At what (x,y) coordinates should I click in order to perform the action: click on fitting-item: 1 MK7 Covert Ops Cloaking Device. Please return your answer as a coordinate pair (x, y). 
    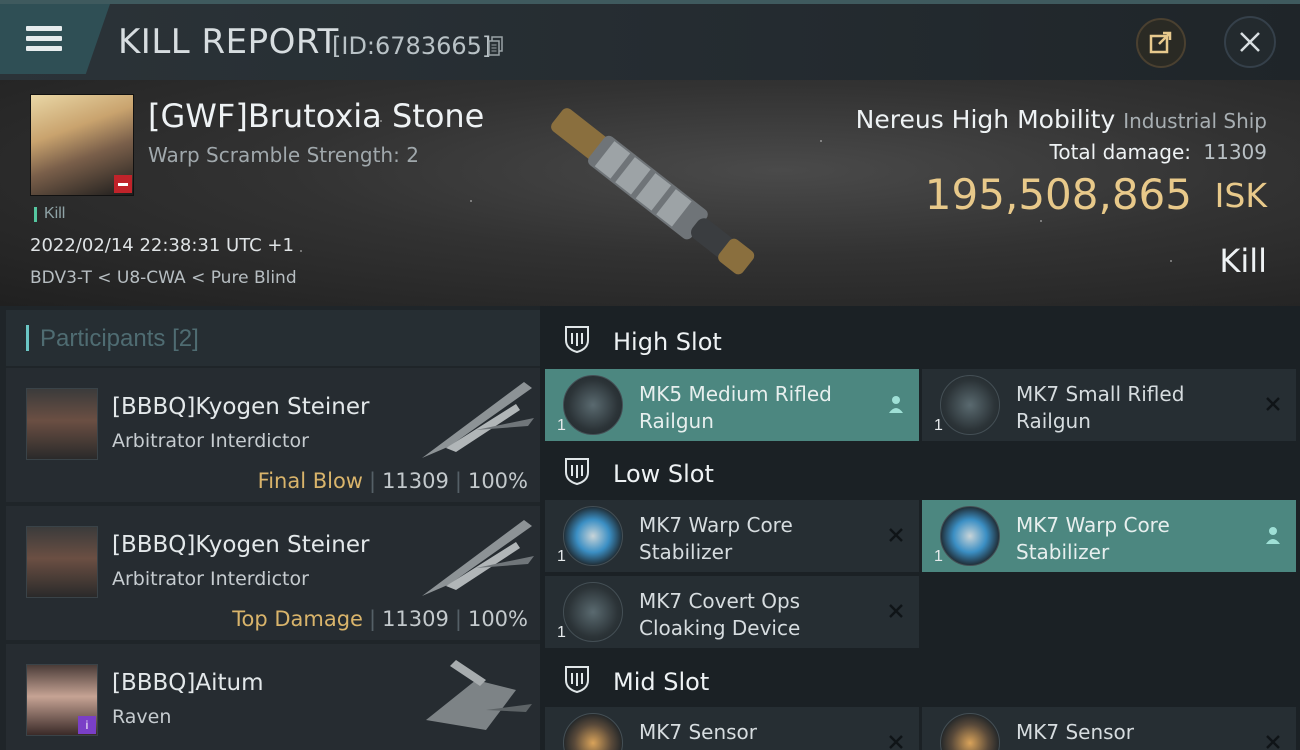
    Looking at the image, I should click on (732, 612).